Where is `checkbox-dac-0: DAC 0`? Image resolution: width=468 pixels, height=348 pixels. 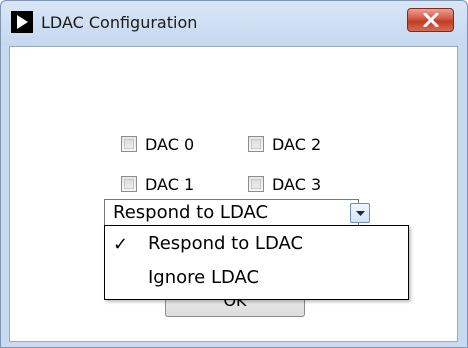 checkbox-dac-0: DAC 0 is located at coordinates (157, 144).